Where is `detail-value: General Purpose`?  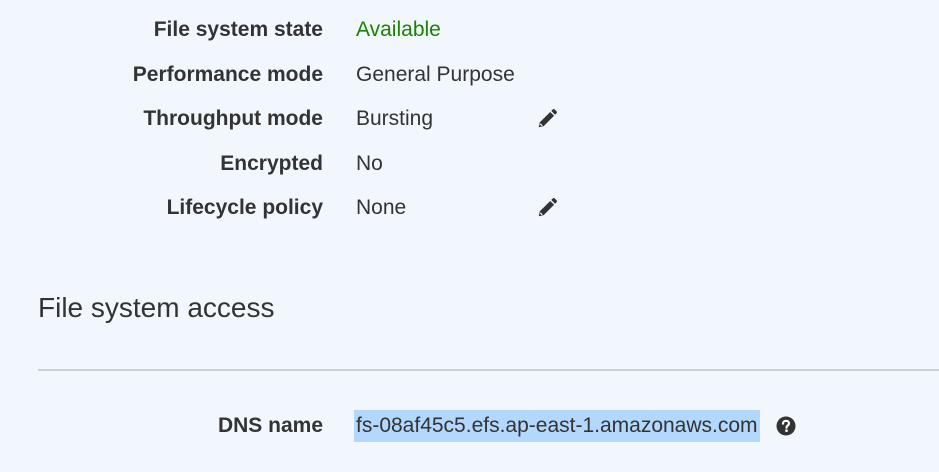 detail-value: General Purpose is located at coordinates (435, 74).